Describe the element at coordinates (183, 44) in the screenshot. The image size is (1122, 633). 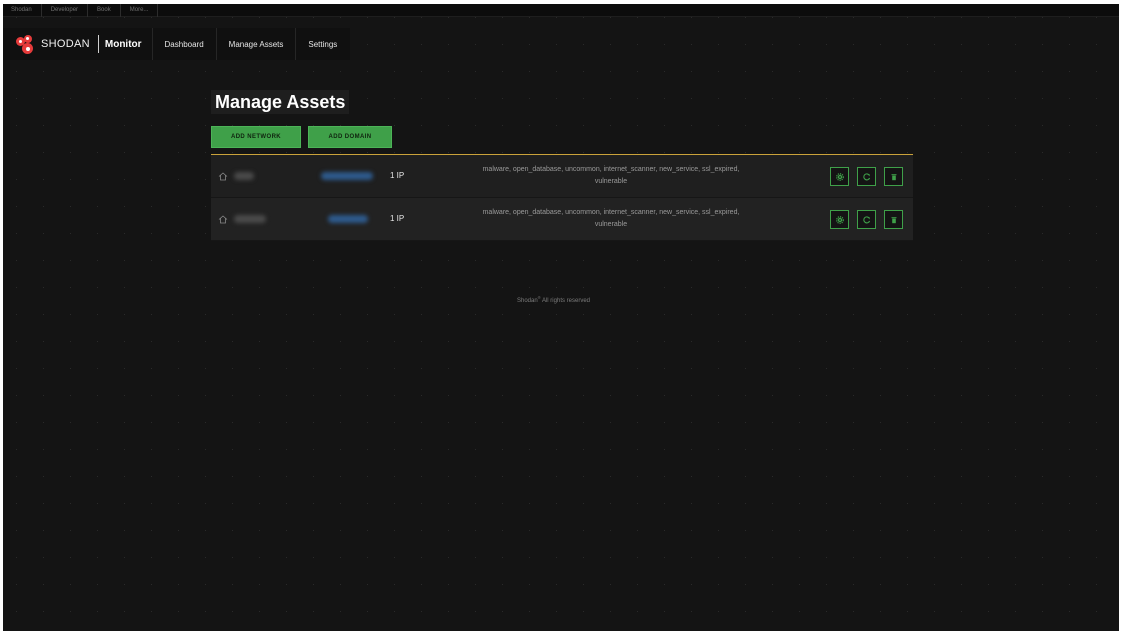
I see `nav-dashboard: Dashboard` at that location.